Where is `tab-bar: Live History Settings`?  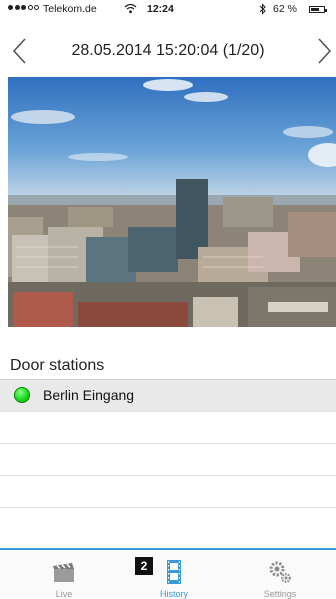 tab-bar: Live History Settings is located at coordinates (168, 573).